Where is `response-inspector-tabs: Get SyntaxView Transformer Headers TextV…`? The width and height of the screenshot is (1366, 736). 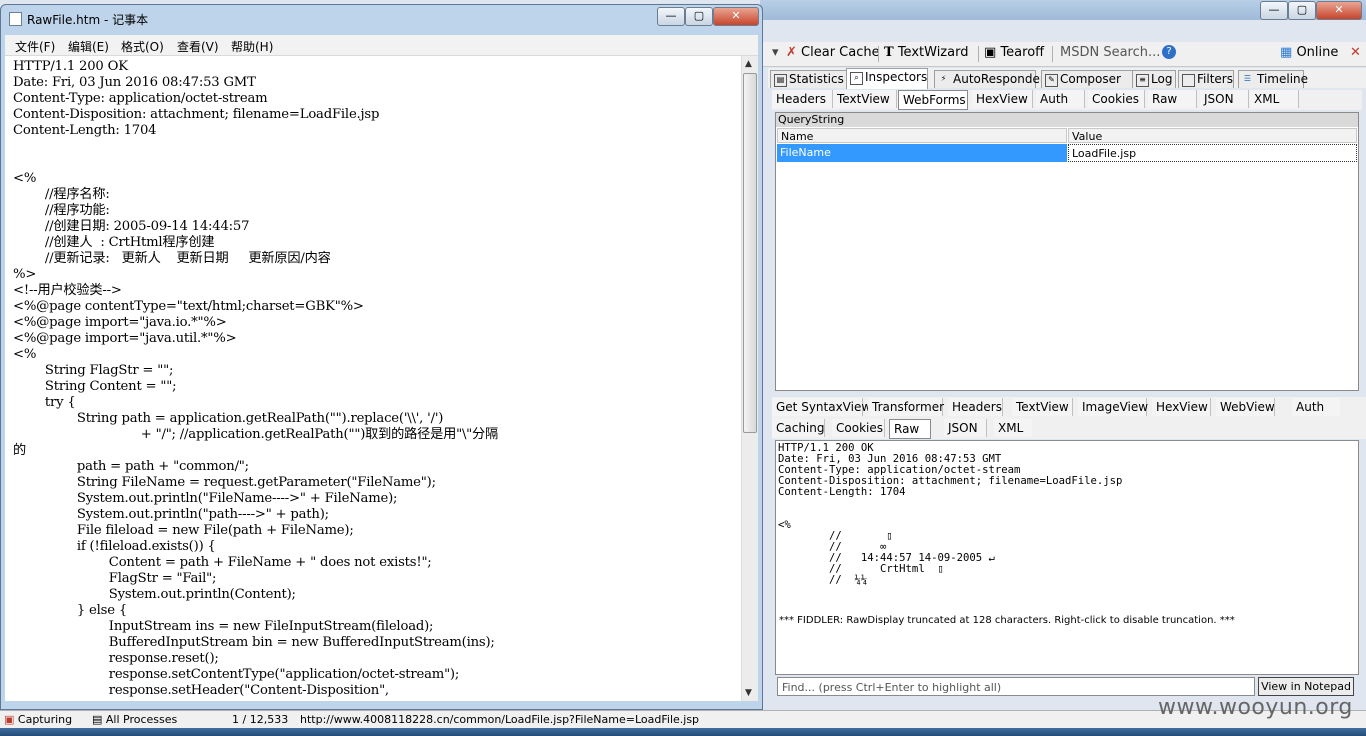 response-inspector-tabs: Get SyntaxView Transformer Headers TextV… is located at coordinates (1069, 418).